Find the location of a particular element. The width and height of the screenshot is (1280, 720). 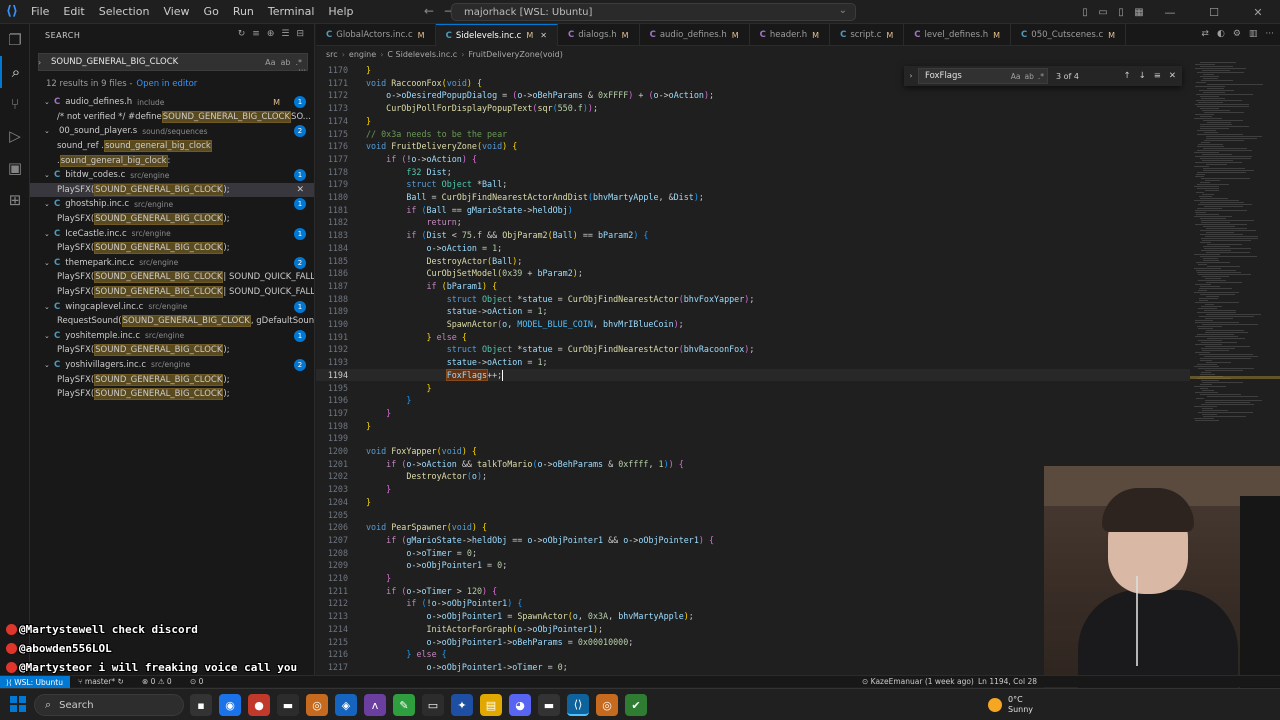

dismiss-result-icon: ✕ is located at coordinates (300, 190).